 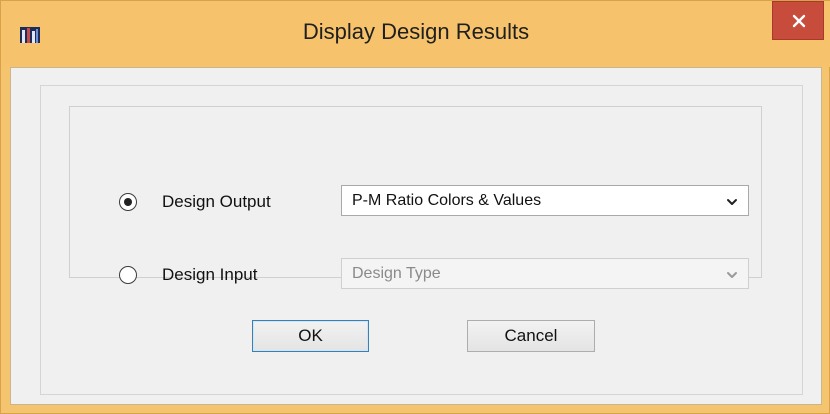 I want to click on design-input-label: Design Input, so click(x=210, y=274).